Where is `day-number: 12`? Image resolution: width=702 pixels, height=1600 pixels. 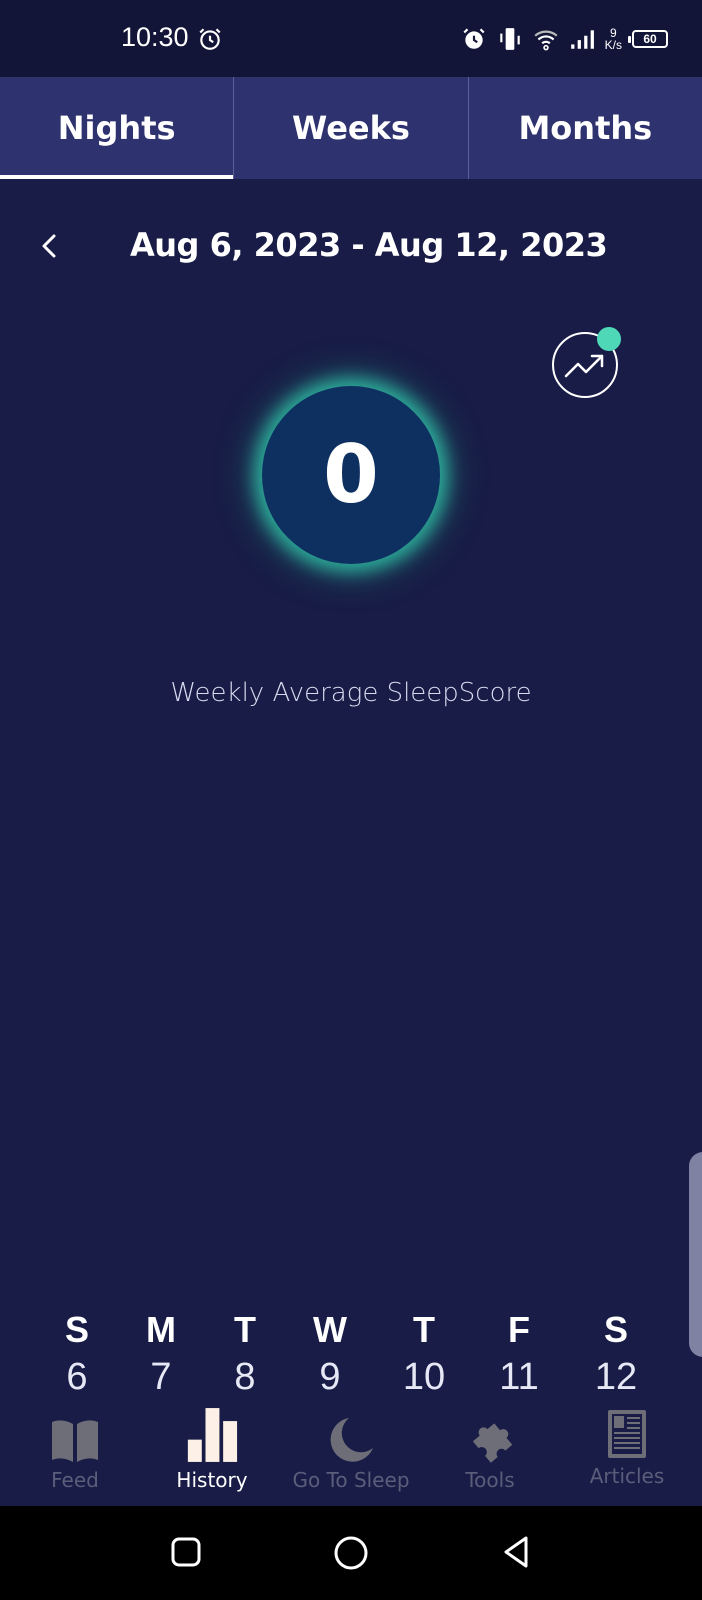 day-number: 12 is located at coordinates (616, 1377).